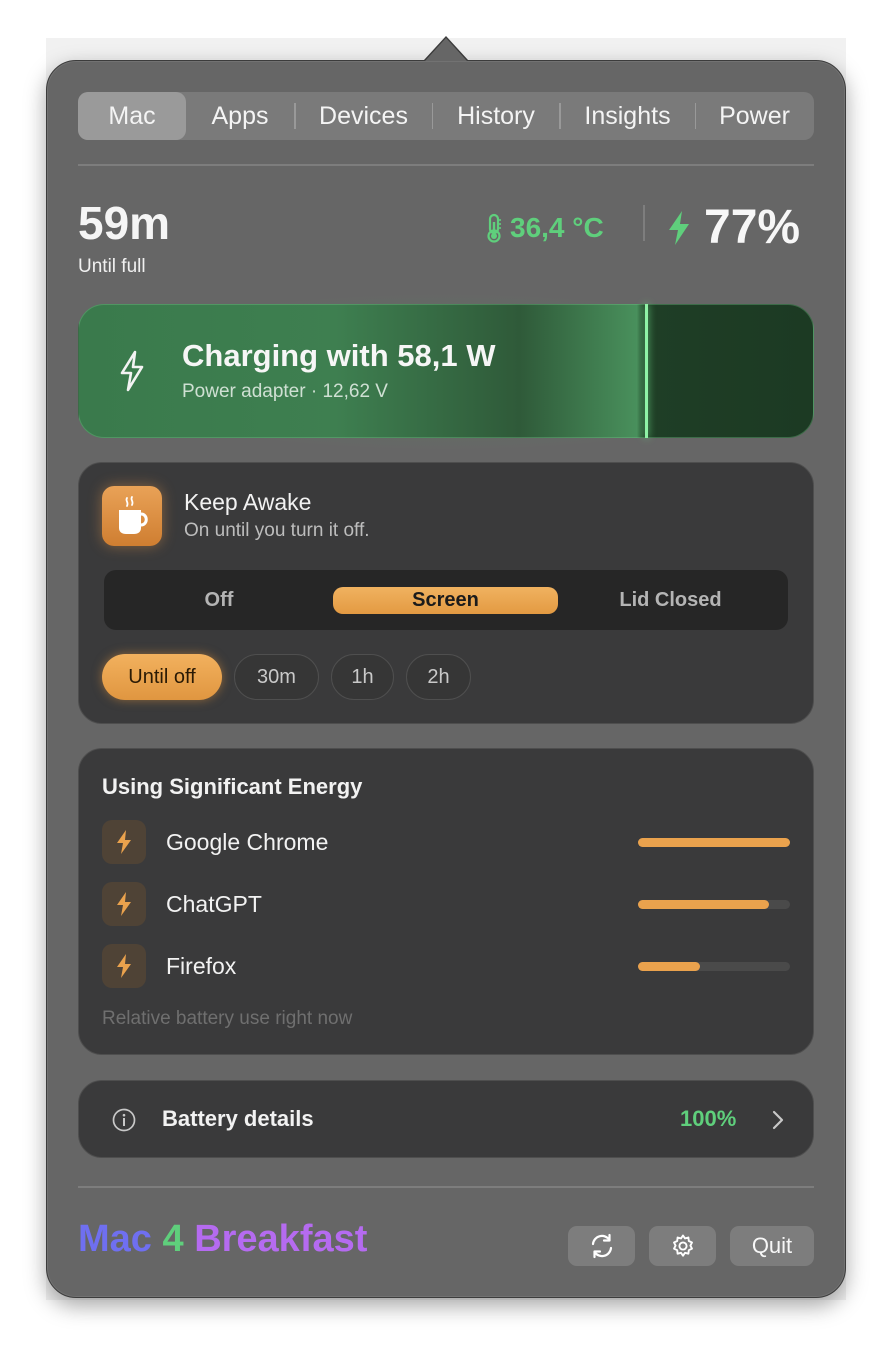 This screenshot has height=1352, width=892. I want to click on mode-off: Off, so click(219, 600).